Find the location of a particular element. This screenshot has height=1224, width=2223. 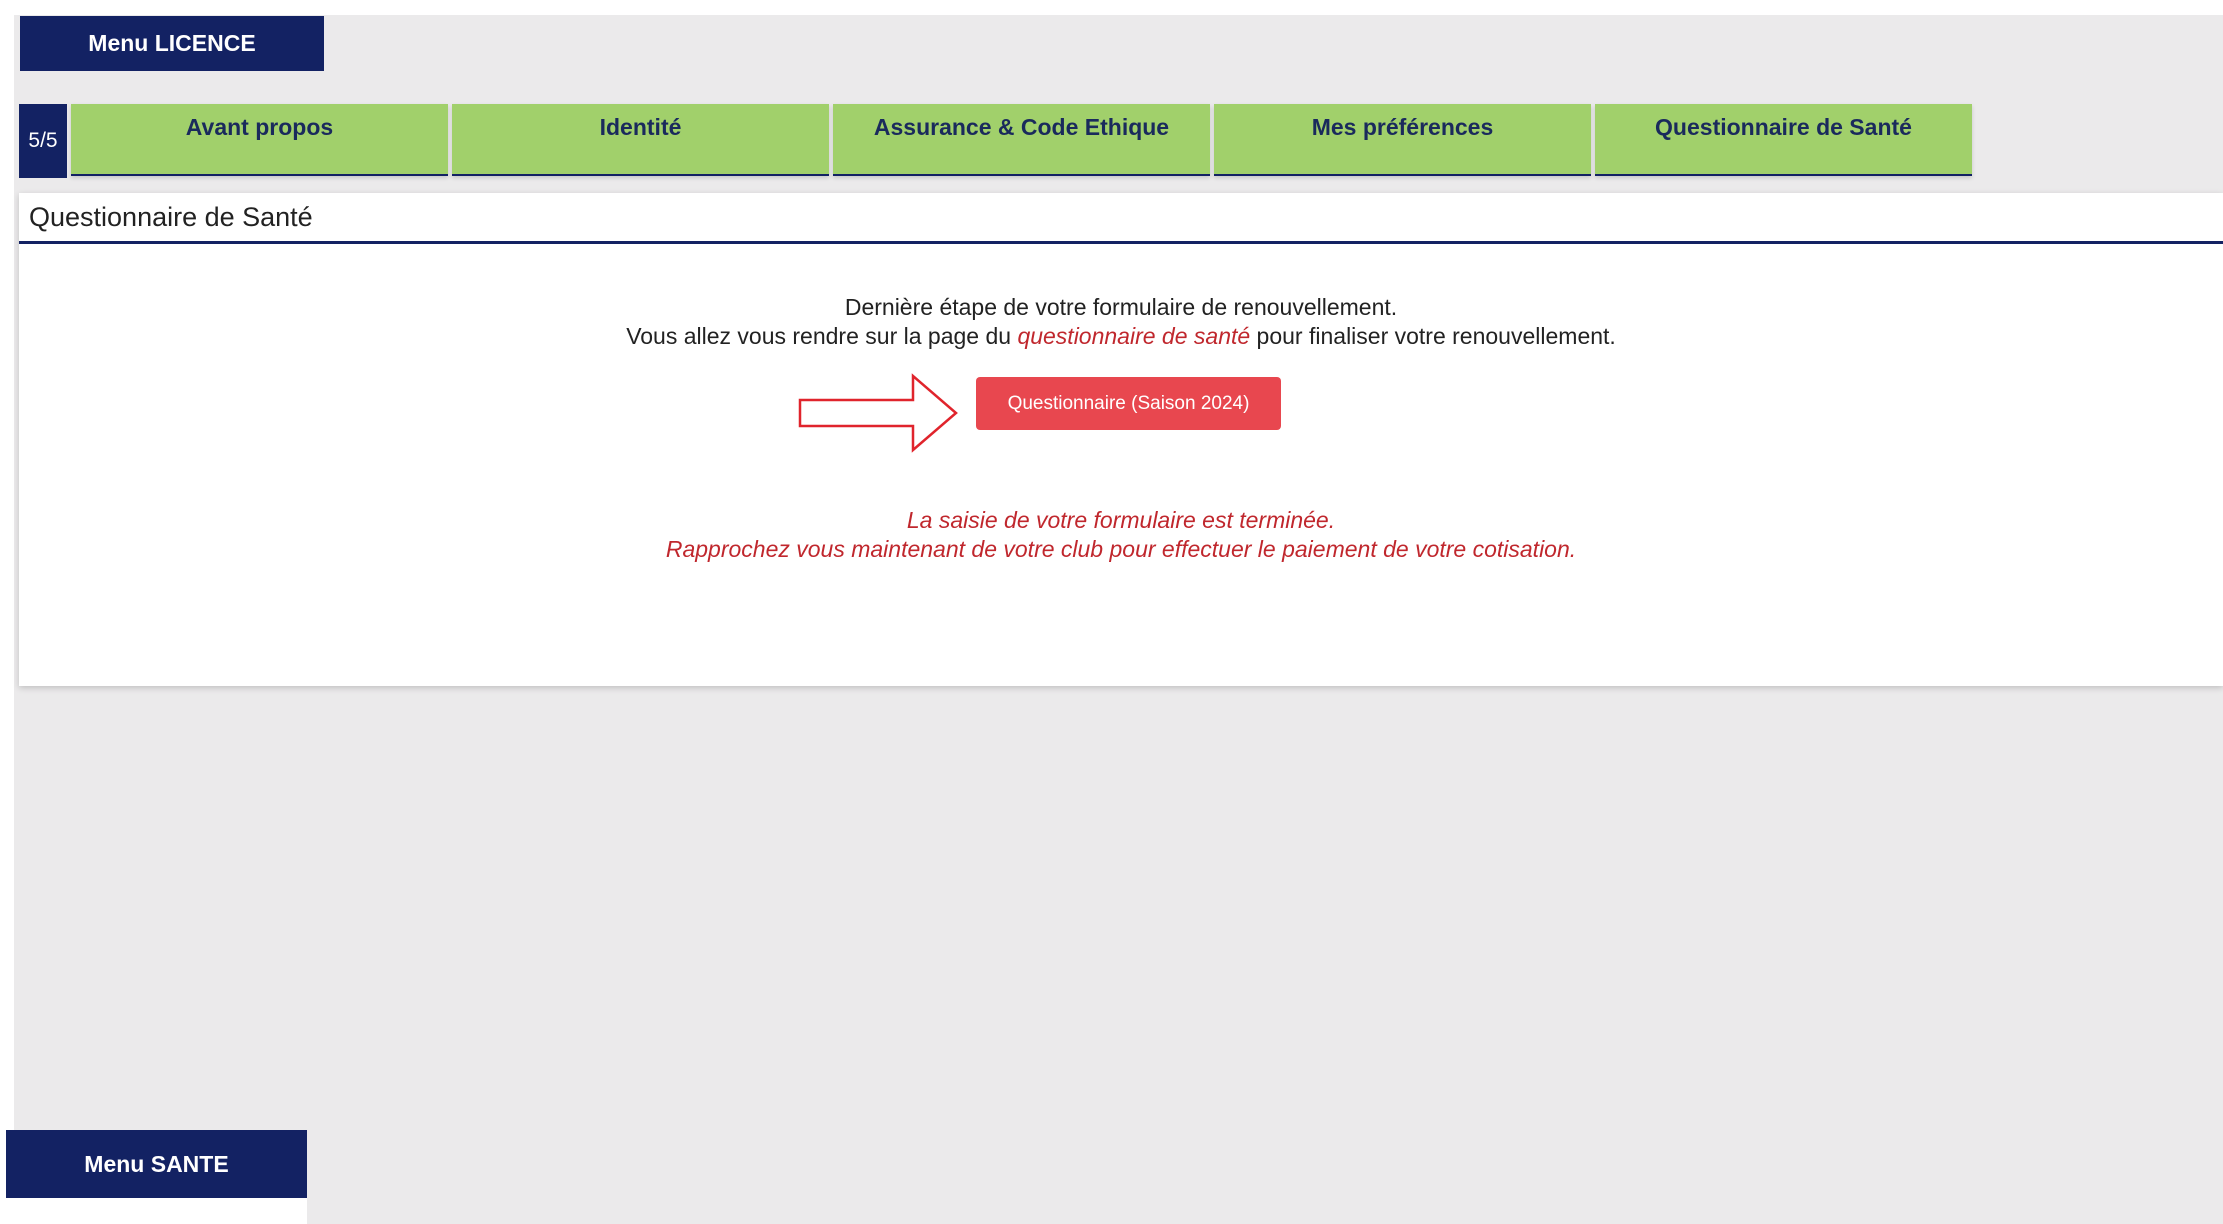

intro-line-2-before: Vous allez vous rendre sur la page du is located at coordinates (822, 336).